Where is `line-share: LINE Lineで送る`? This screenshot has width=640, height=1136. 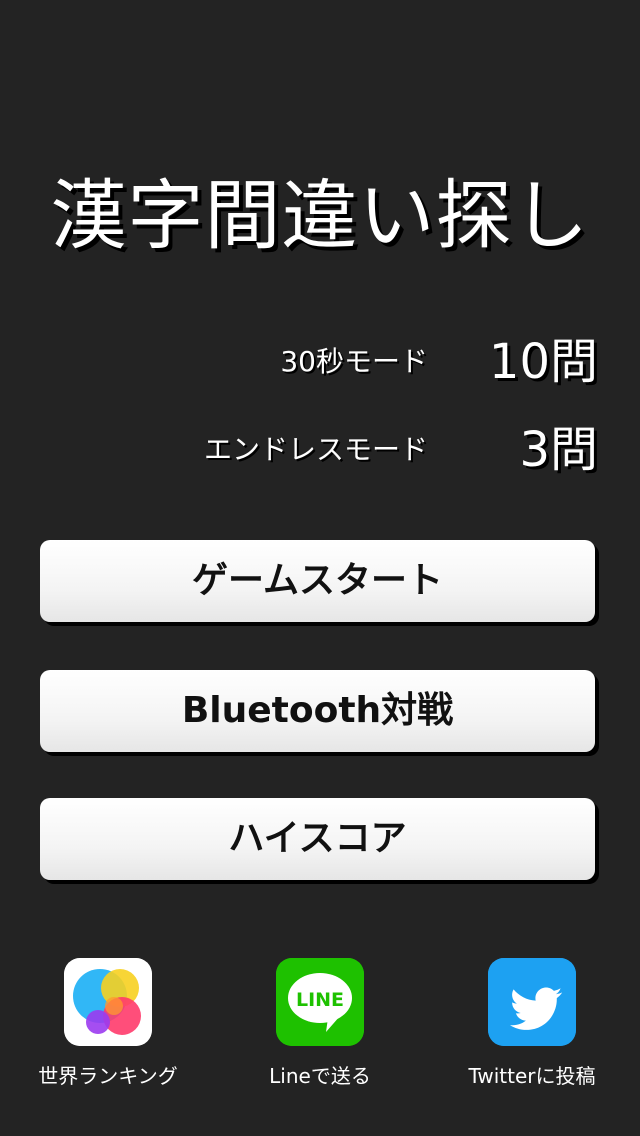
line-share: LINE Lineで送る is located at coordinates (320, 1028).